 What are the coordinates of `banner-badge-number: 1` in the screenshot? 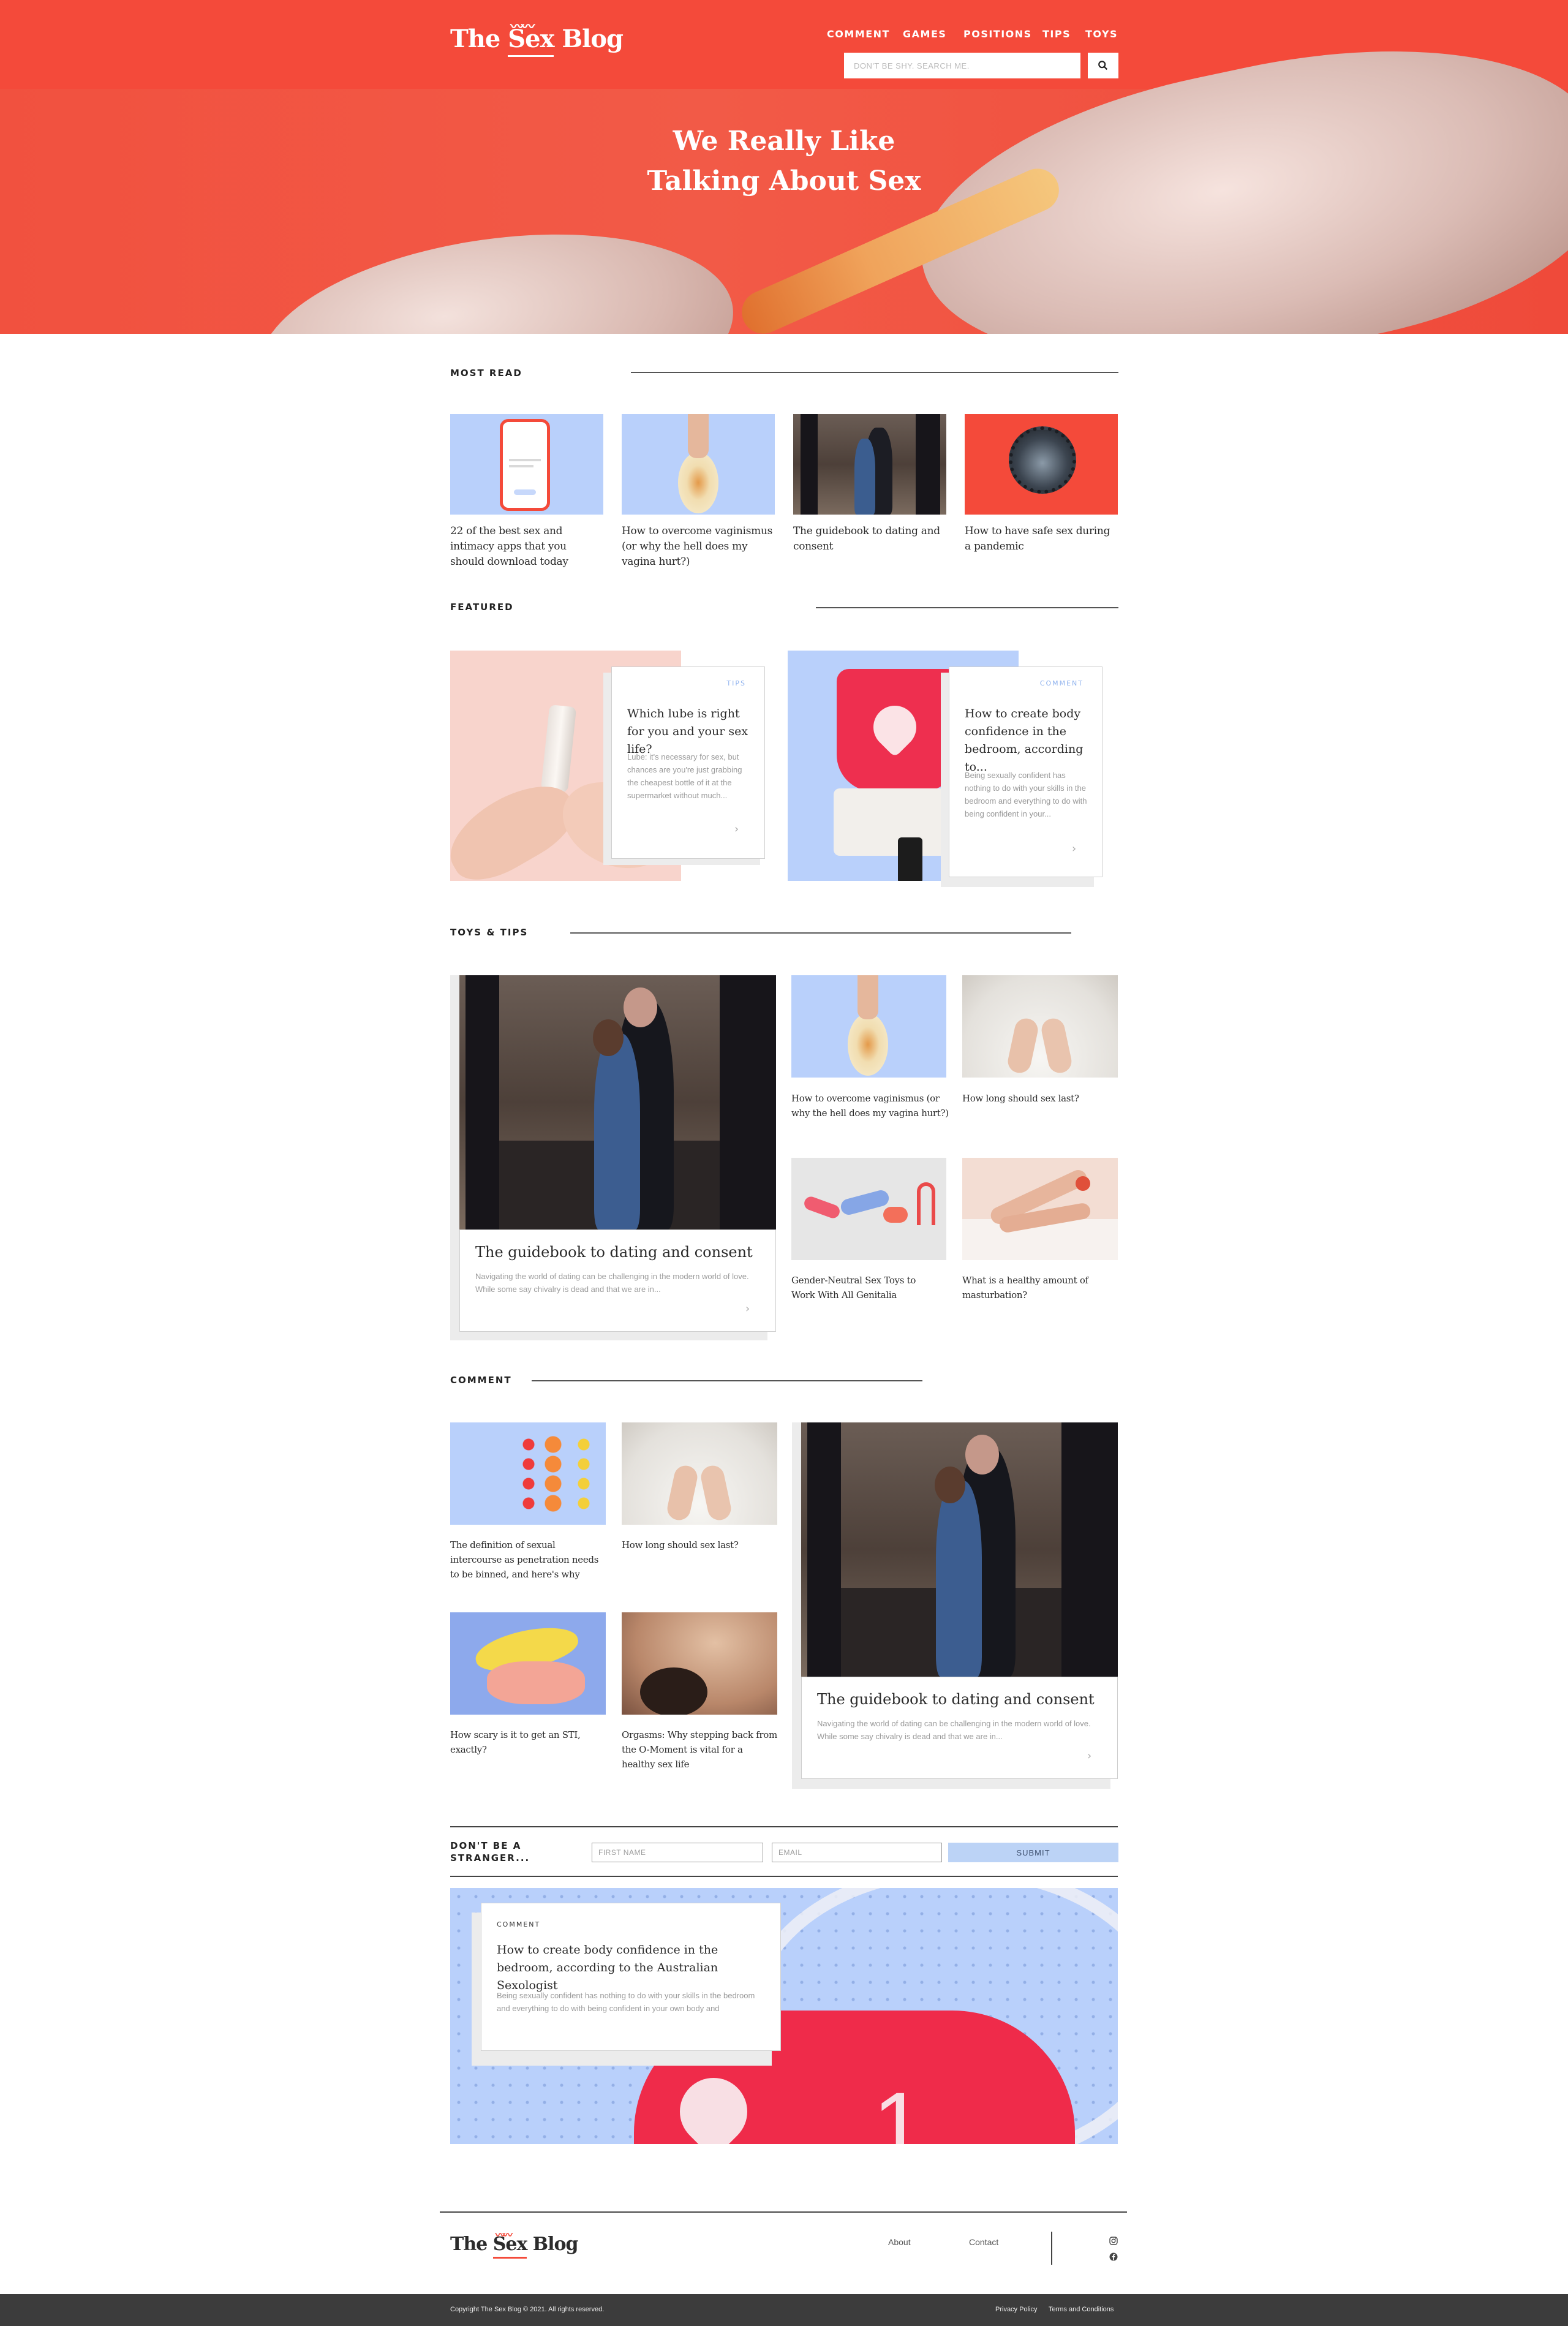 It's located at (899, 2108).